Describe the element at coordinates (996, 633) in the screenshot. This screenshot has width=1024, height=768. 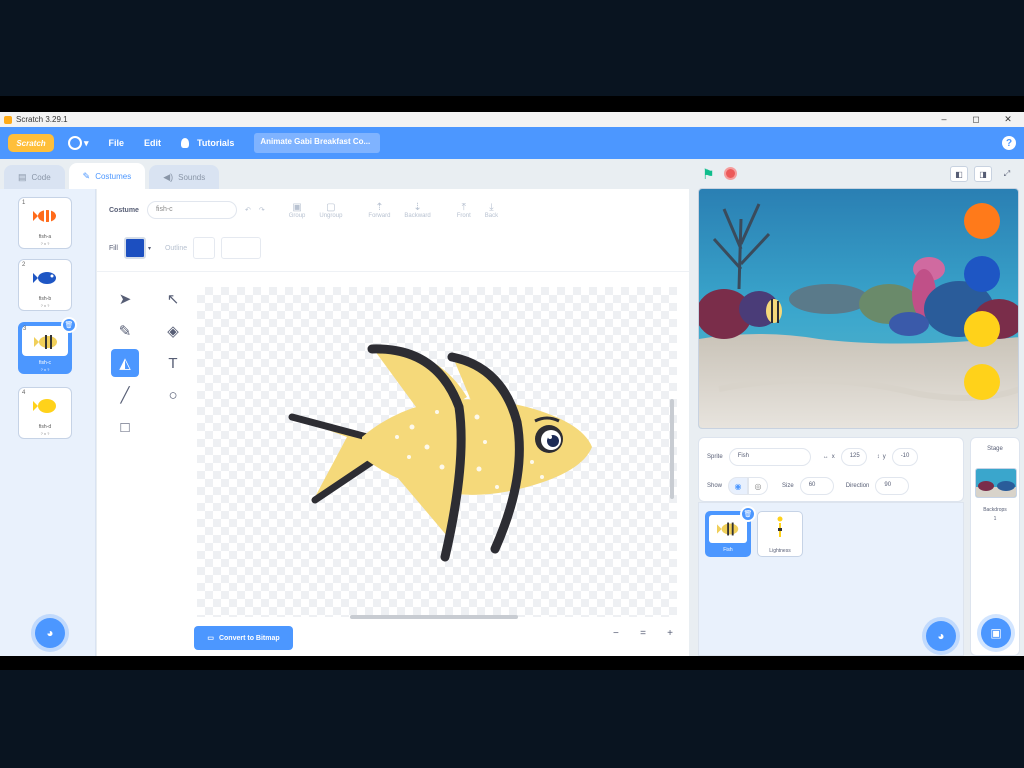
I see `choose-backdrop-button: ▣` at that location.